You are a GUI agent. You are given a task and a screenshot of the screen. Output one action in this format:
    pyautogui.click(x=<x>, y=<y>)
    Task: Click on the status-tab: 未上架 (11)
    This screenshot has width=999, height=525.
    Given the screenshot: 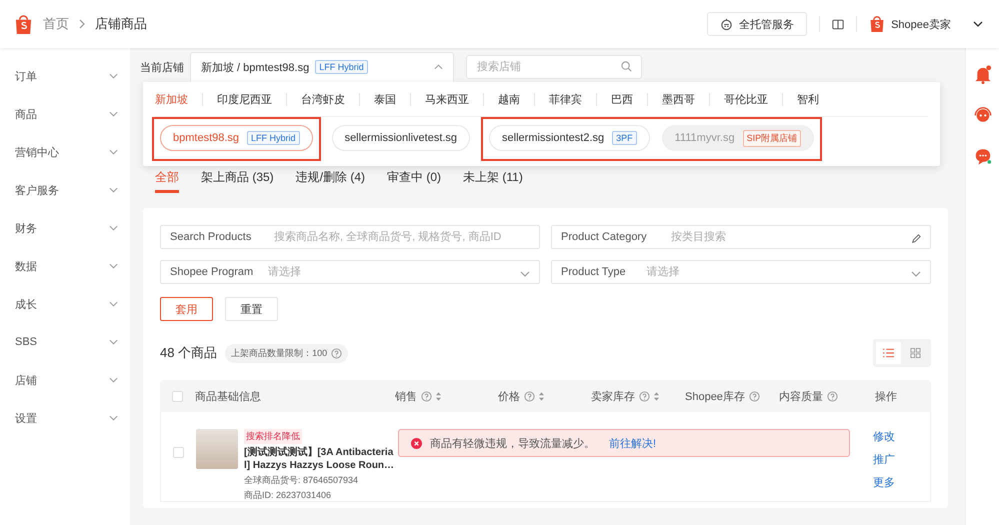 What is the action you would take?
    pyautogui.click(x=493, y=179)
    